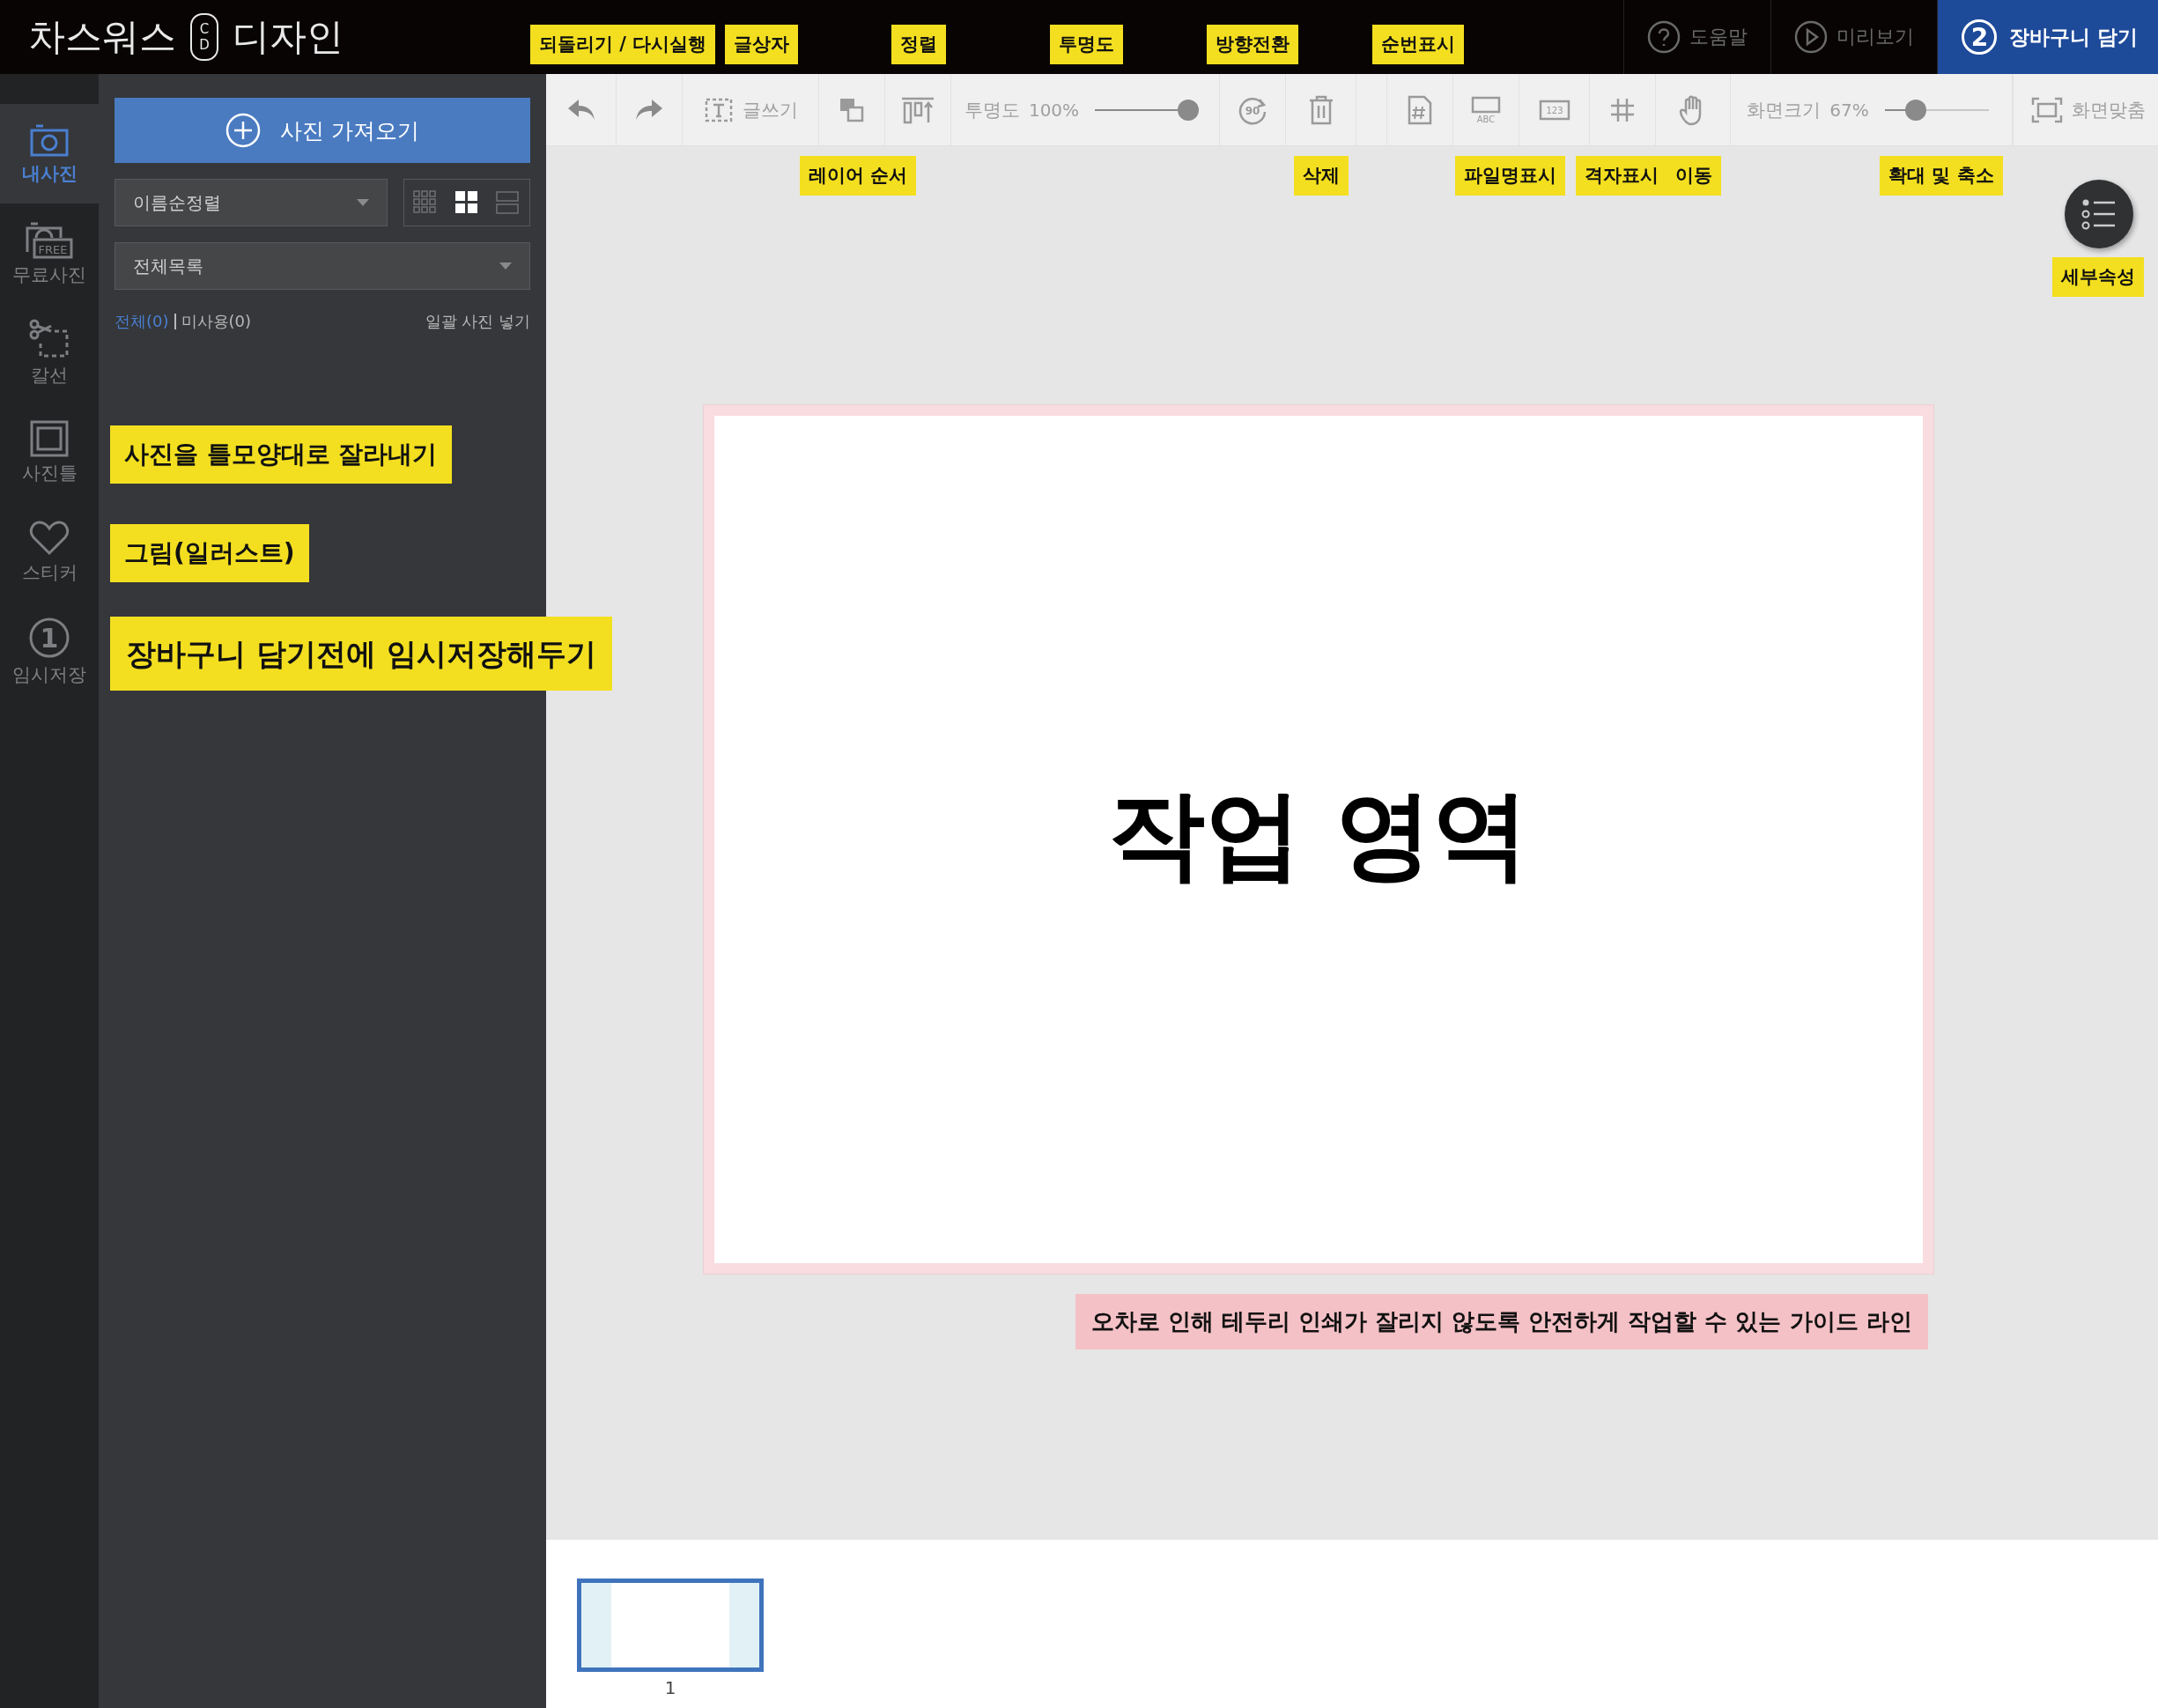 The image size is (2158, 1708). Describe the element at coordinates (718, 109) in the screenshot. I see `text-box-icon` at that location.